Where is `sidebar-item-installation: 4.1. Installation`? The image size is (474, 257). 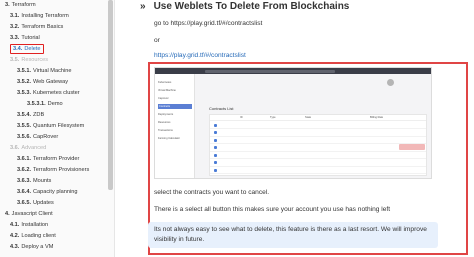 sidebar-item-installation: 4.1. Installation is located at coordinates (29, 225).